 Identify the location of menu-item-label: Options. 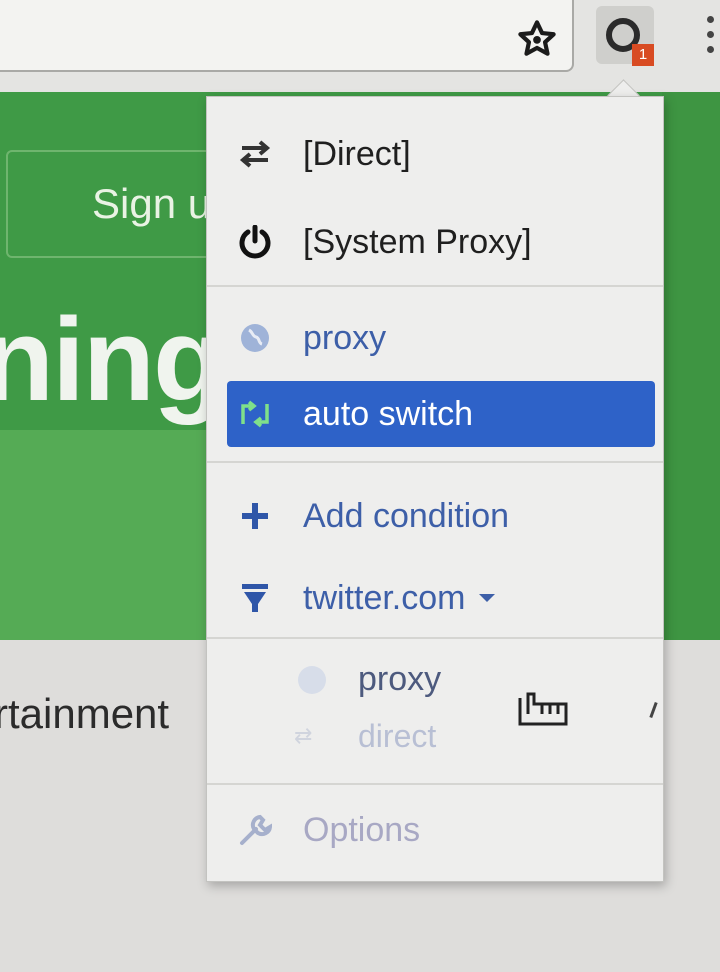
(362, 829).